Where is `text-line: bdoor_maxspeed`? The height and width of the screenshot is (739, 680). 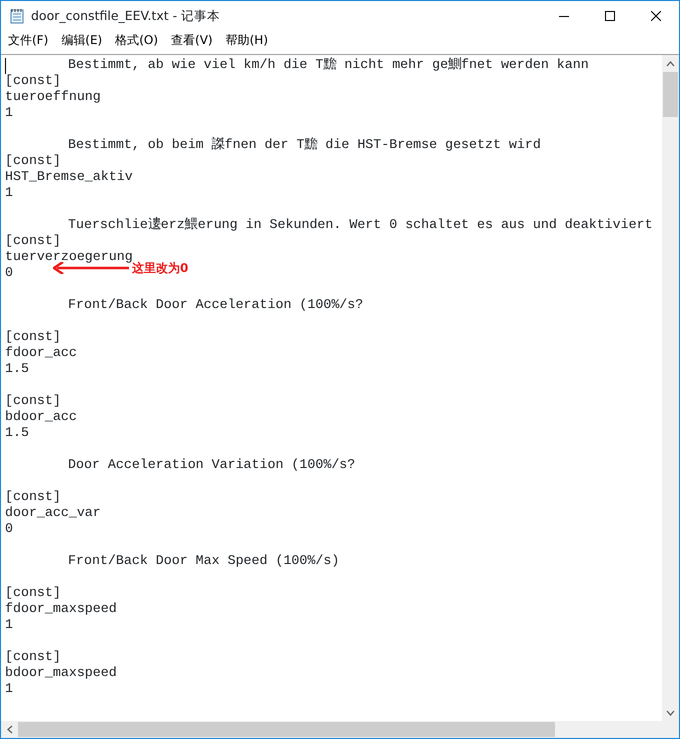 text-line: bdoor_maxspeed is located at coordinates (61, 672).